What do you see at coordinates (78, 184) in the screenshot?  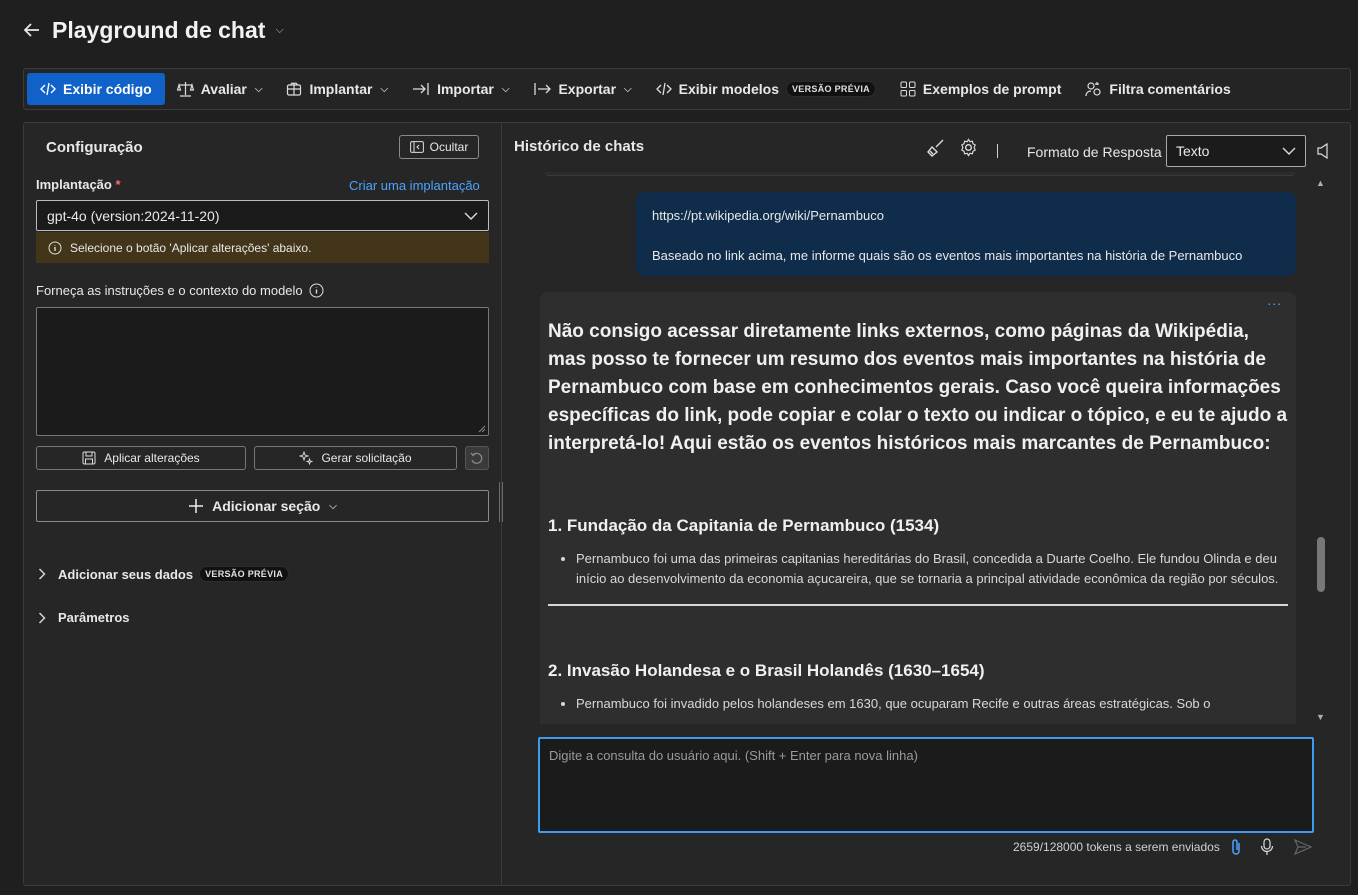 I see `deployment-label: Implantação *` at bounding box center [78, 184].